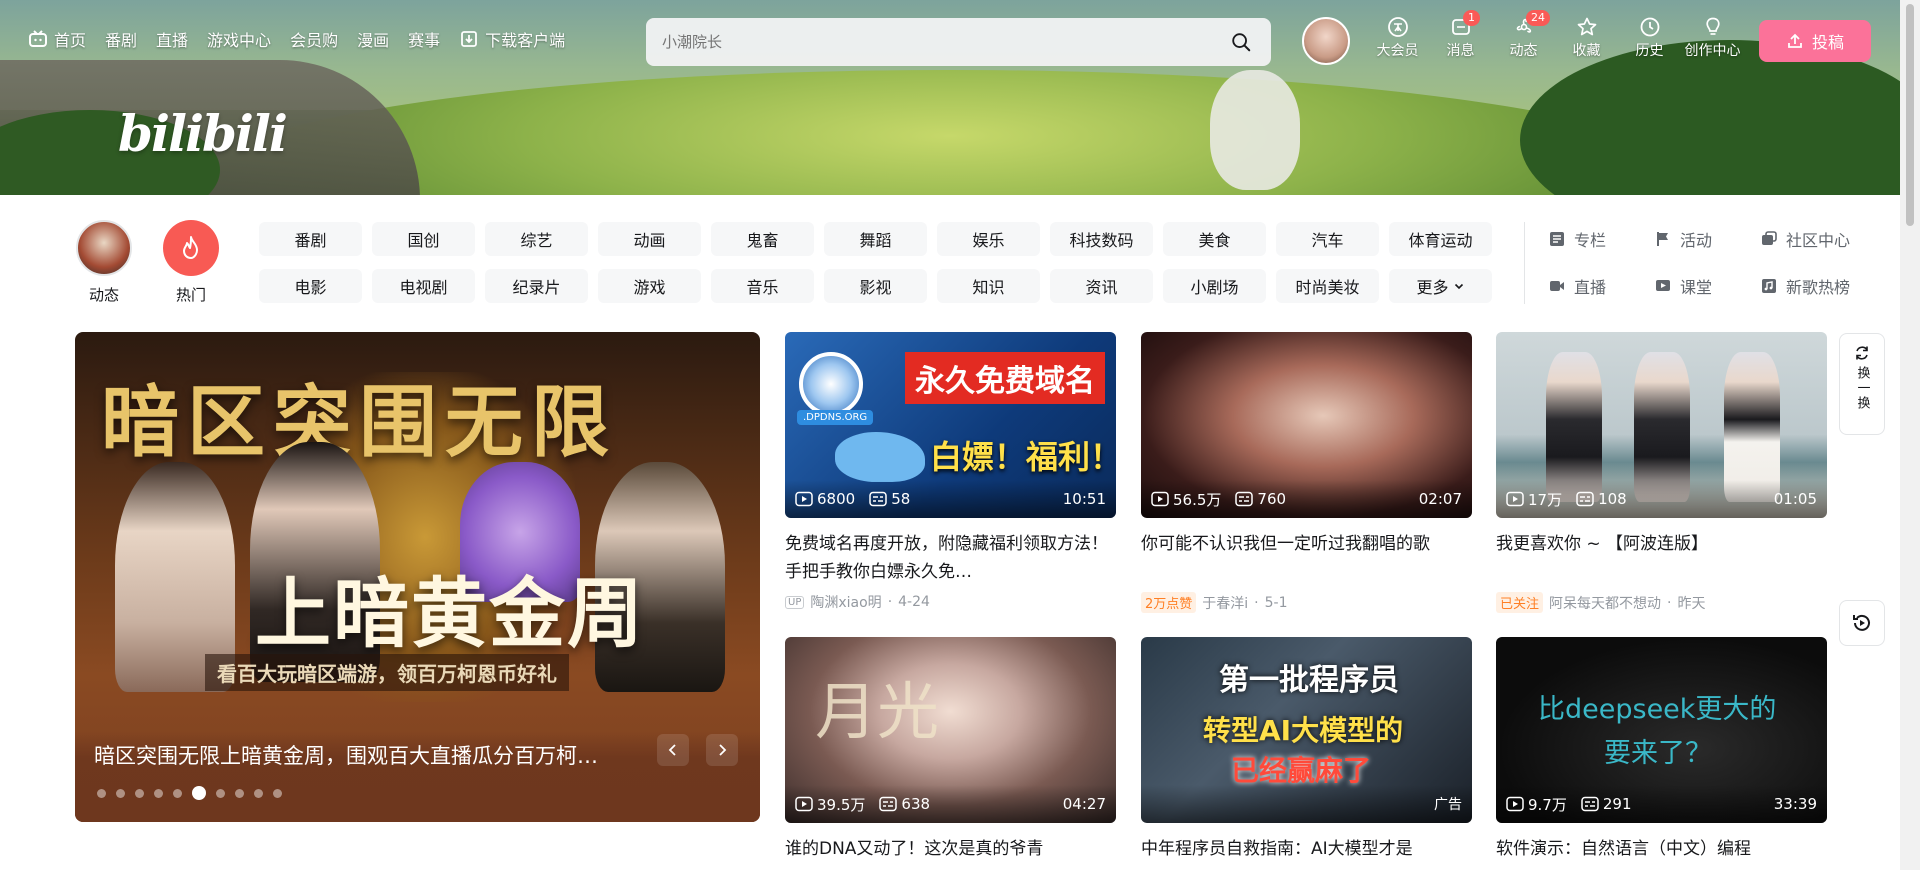  I want to click on channel-tag: 汽车, so click(1327, 239).